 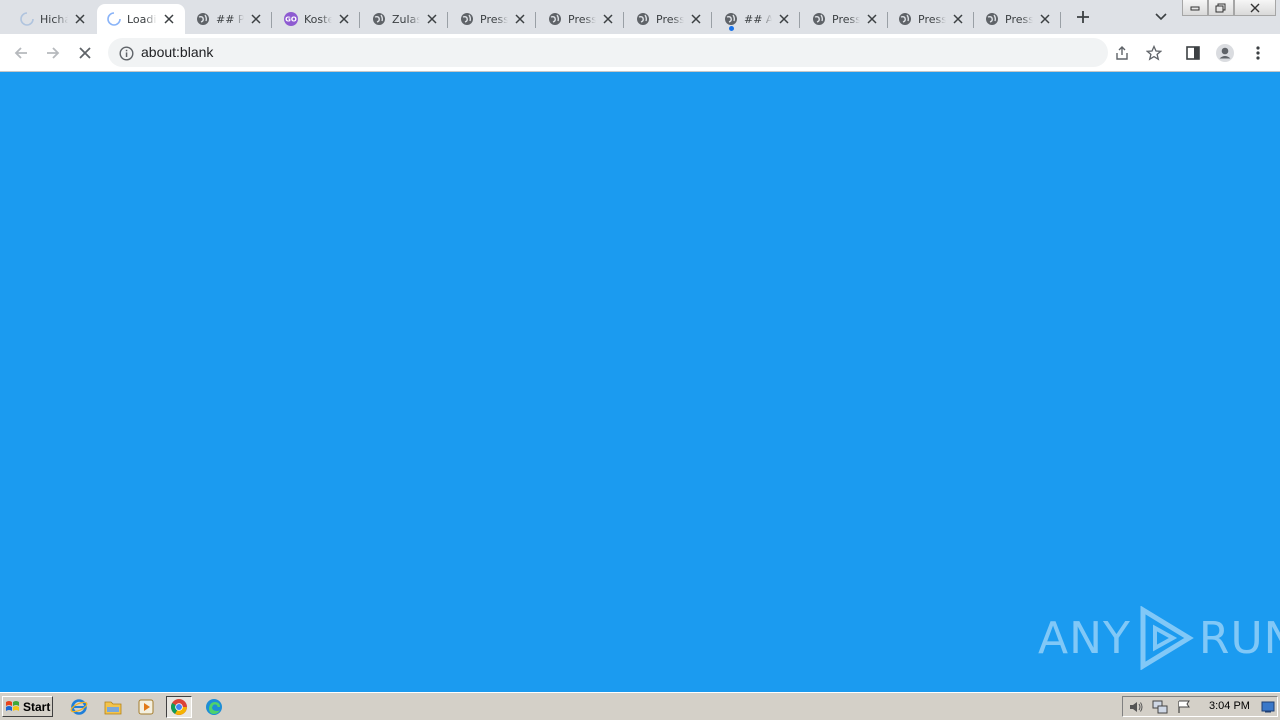 What do you see at coordinates (1136, 707) in the screenshot?
I see `volume-icon` at bounding box center [1136, 707].